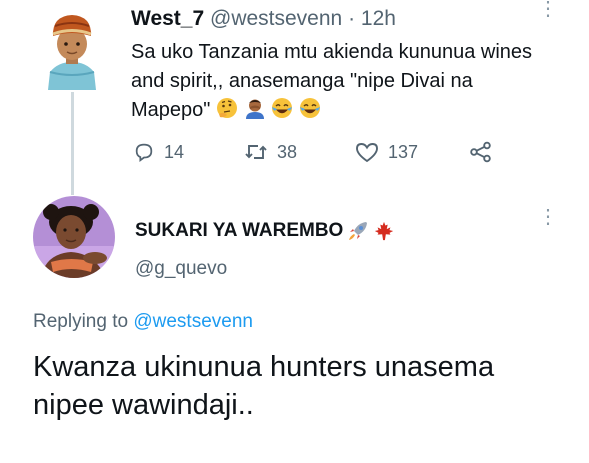  I want to click on rocket-icon, so click(358, 231).